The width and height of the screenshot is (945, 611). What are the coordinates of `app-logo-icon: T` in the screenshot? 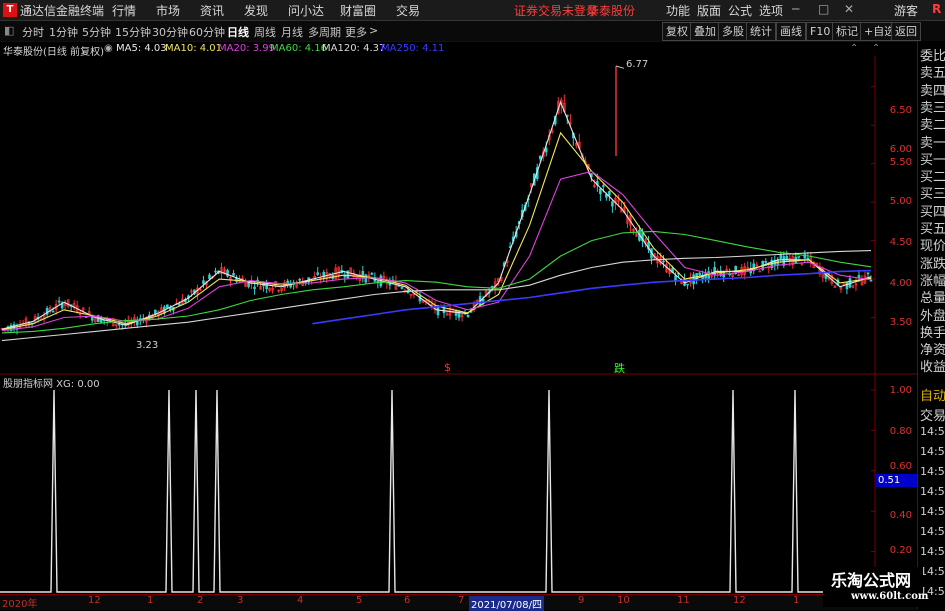 It's located at (10, 10).